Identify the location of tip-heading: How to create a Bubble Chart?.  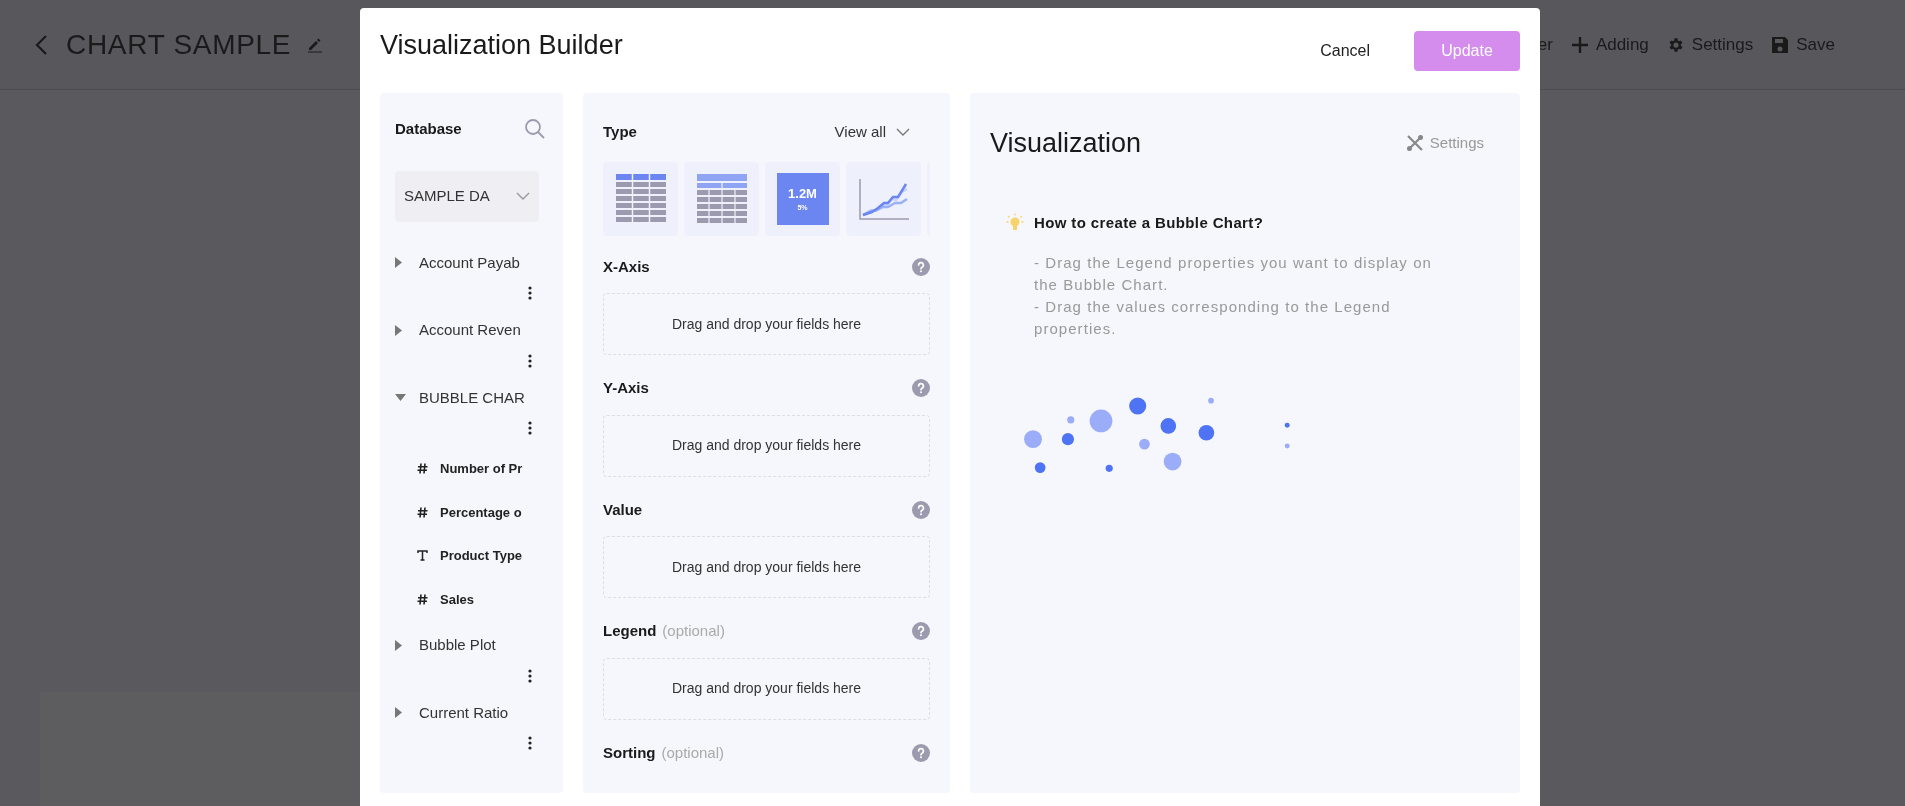
(1149, 222).